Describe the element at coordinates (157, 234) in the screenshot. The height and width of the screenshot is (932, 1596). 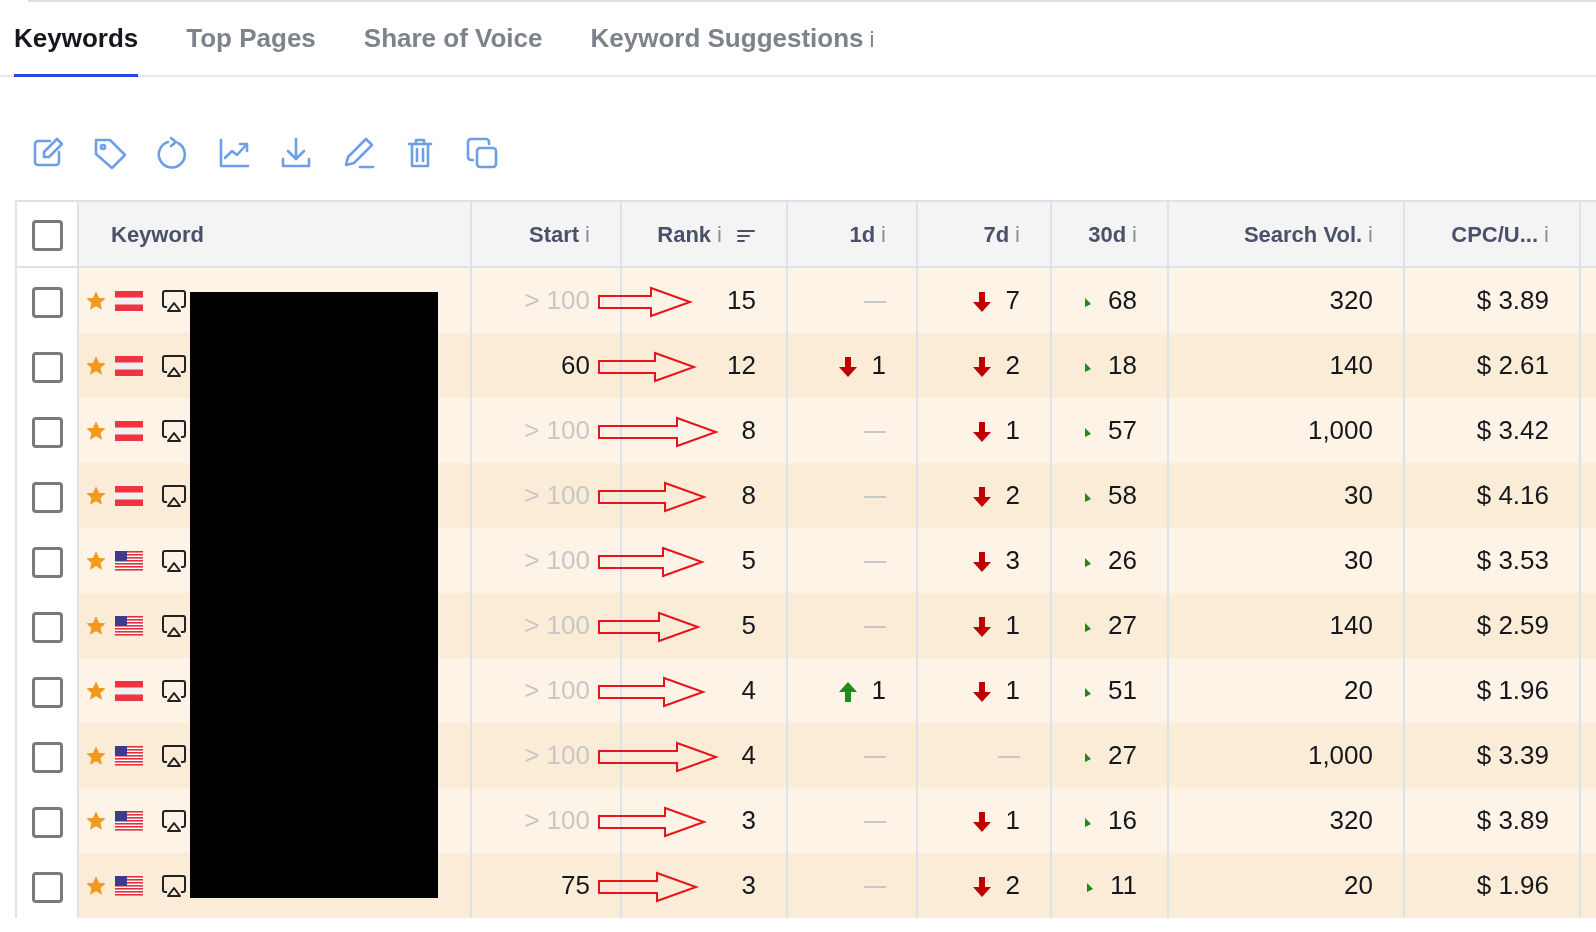
I see `column-header: Keyword` at that location.